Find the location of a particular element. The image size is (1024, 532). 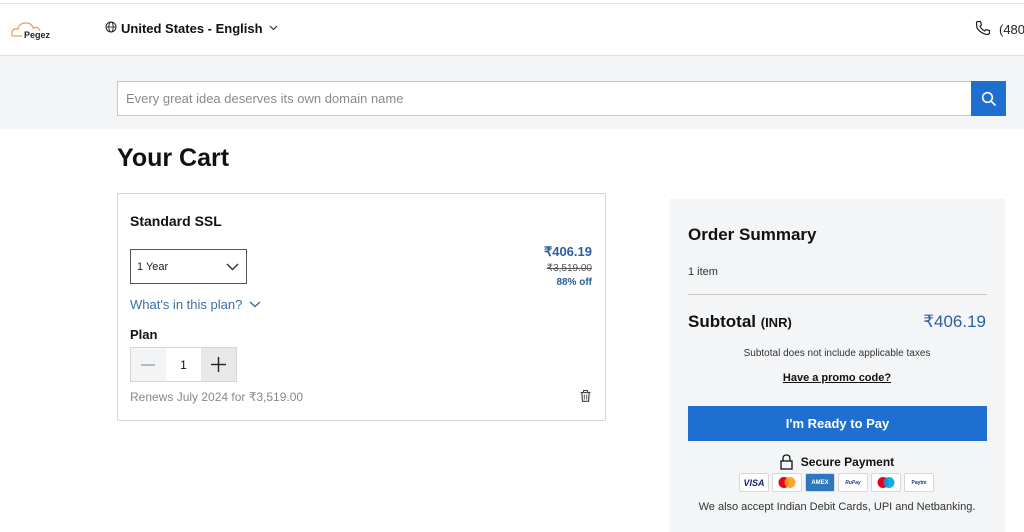

currency-code: (INR) is located at coordinates (776, 322).